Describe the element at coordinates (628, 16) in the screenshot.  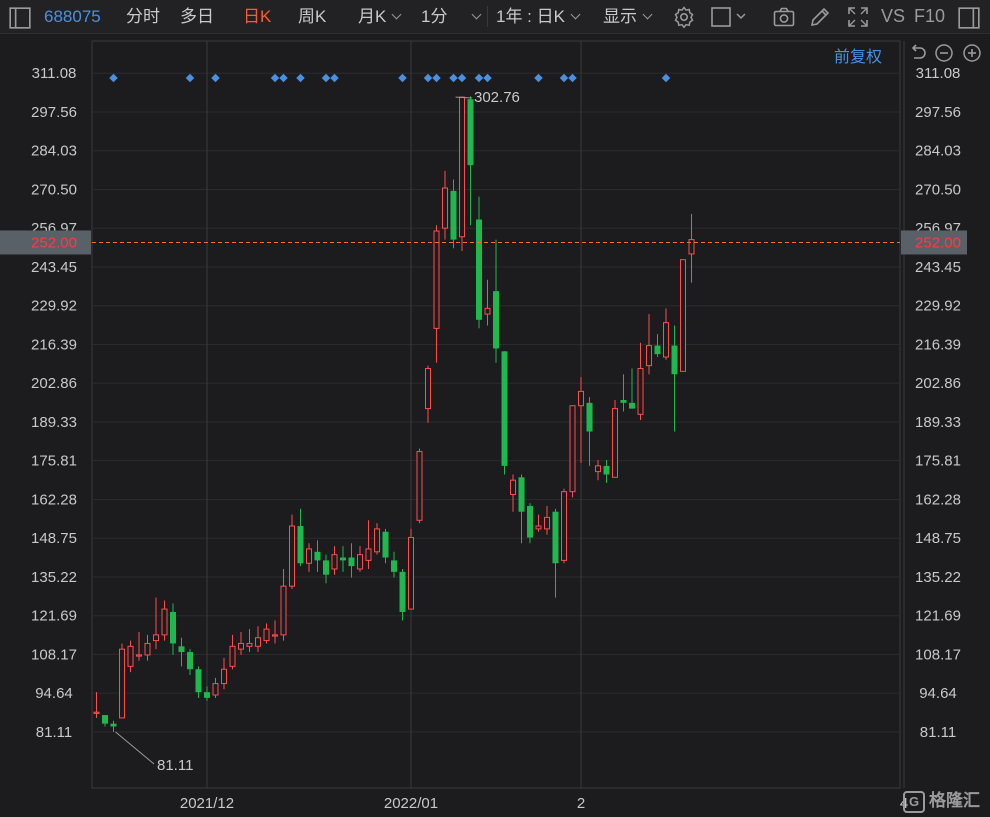
I see `display-menu: 显示` at that location.